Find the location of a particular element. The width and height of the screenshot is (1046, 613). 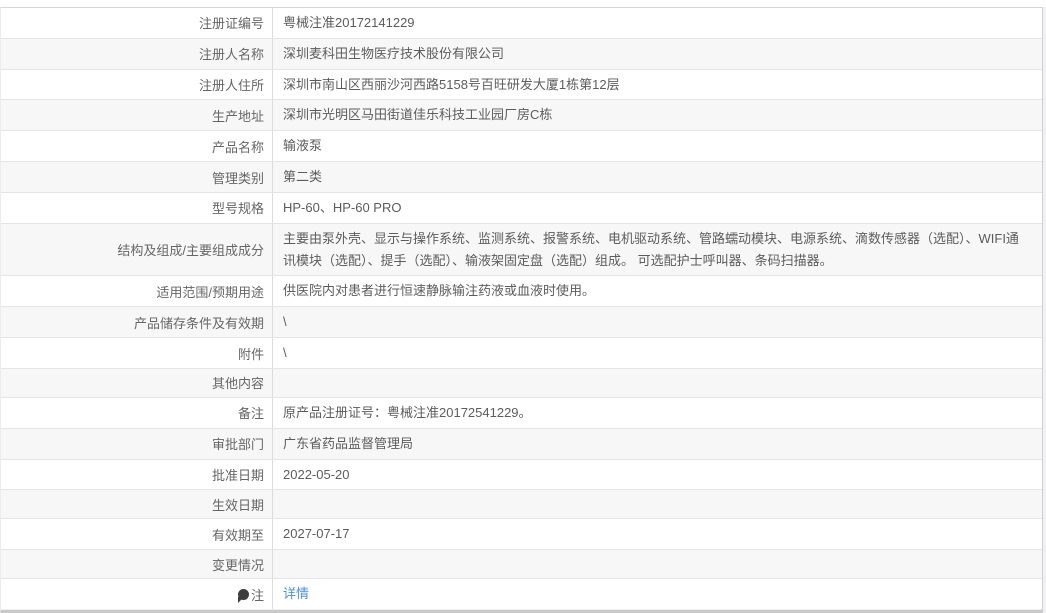

table-row: 注册人名称 深圳麦科田生物医疗技术股份有限公司 is located at coordinates (521, 54).